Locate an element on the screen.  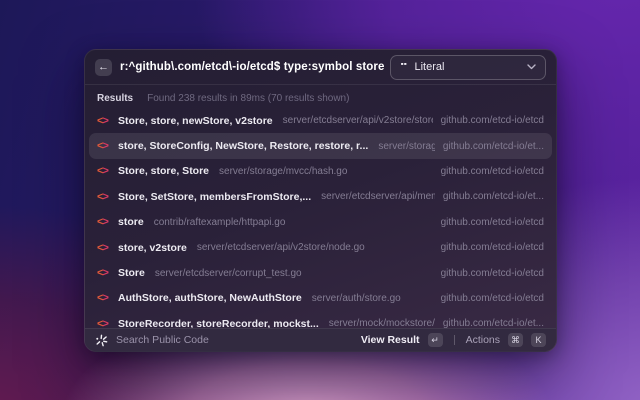
result-path: server/etcdserver/api/v2store/node.go is located at coordinates (280, 248).